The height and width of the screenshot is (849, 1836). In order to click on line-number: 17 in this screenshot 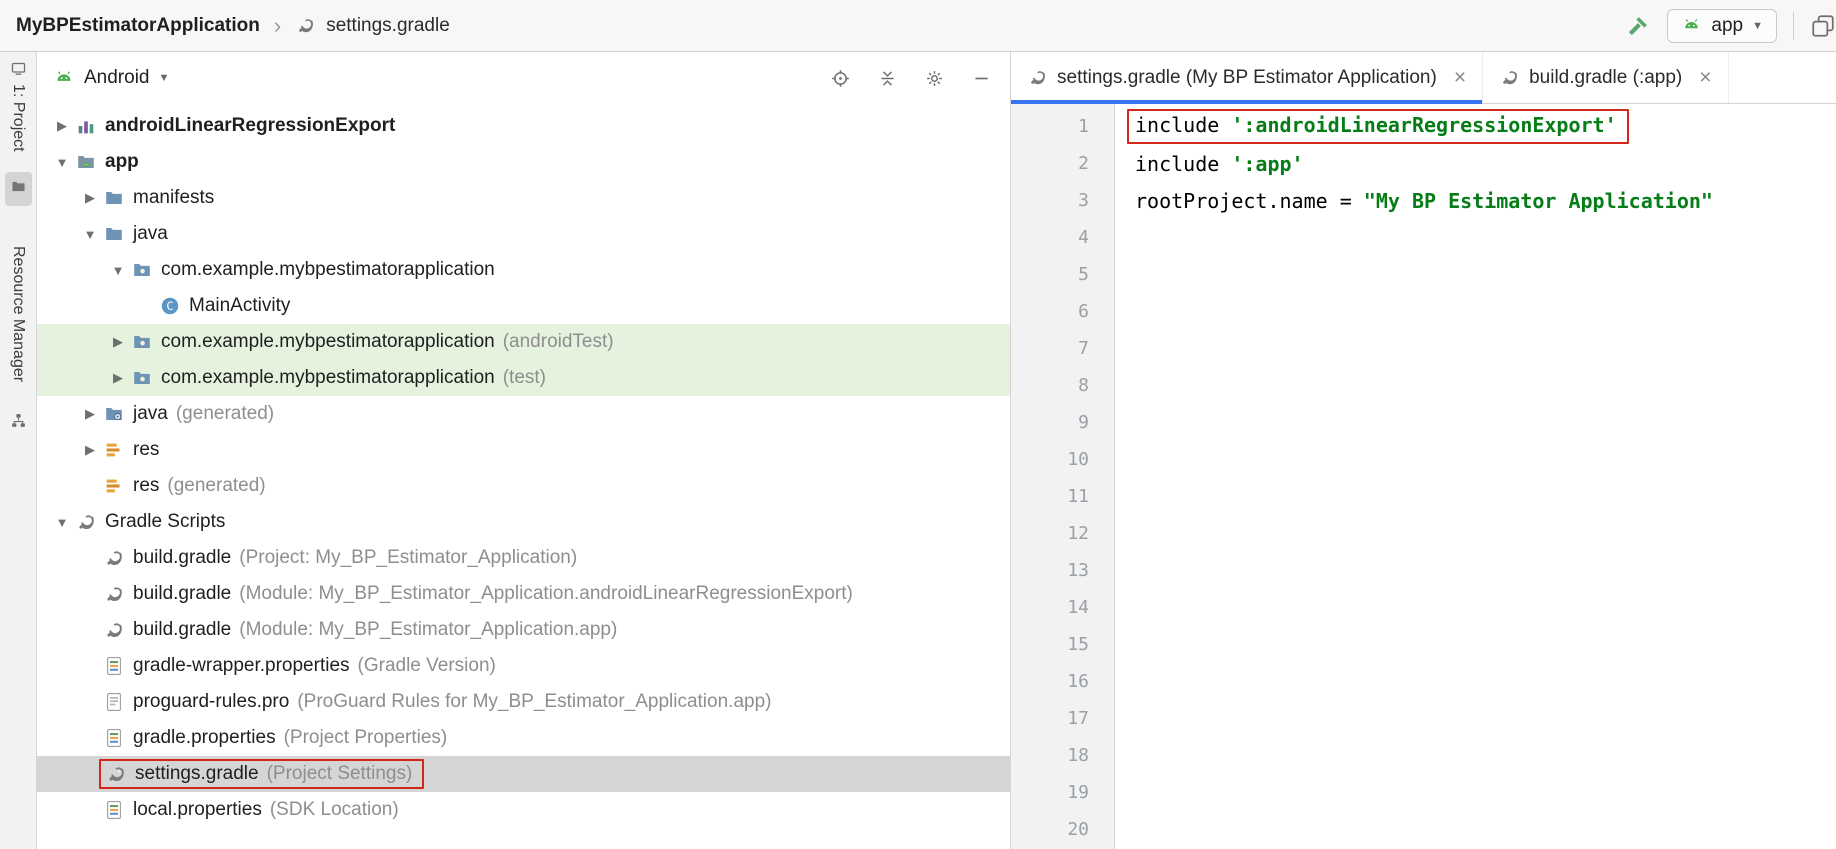, I will do `click(1078, 718)`.